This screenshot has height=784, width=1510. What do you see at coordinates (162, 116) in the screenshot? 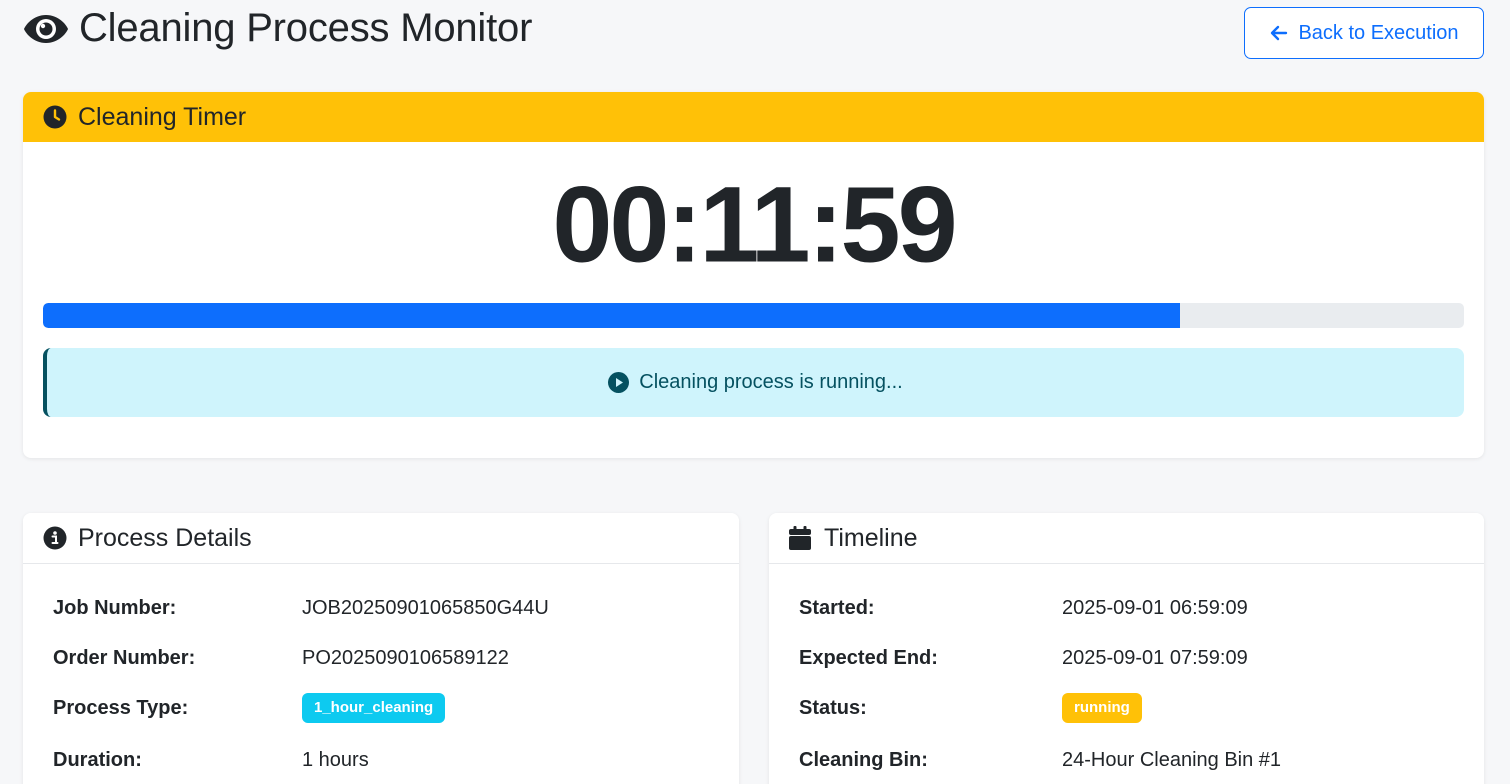
I see `timer-card-title: Cleaning Timer` at bounding box center [162, 116].